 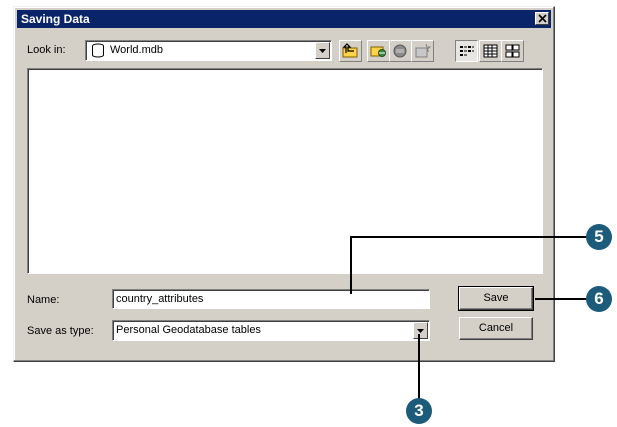 What do you see at coordinates (496, 298) in the screenshot?
I see `save-button: Save` at bounding box center [496, 298].